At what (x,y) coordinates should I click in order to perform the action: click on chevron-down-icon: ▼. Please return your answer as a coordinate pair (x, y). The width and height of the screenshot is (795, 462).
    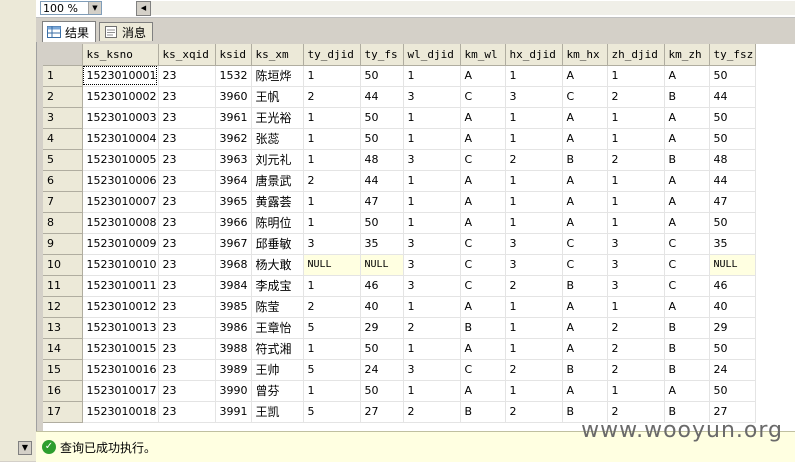
    Looking at the image, I should click on (94, 8).